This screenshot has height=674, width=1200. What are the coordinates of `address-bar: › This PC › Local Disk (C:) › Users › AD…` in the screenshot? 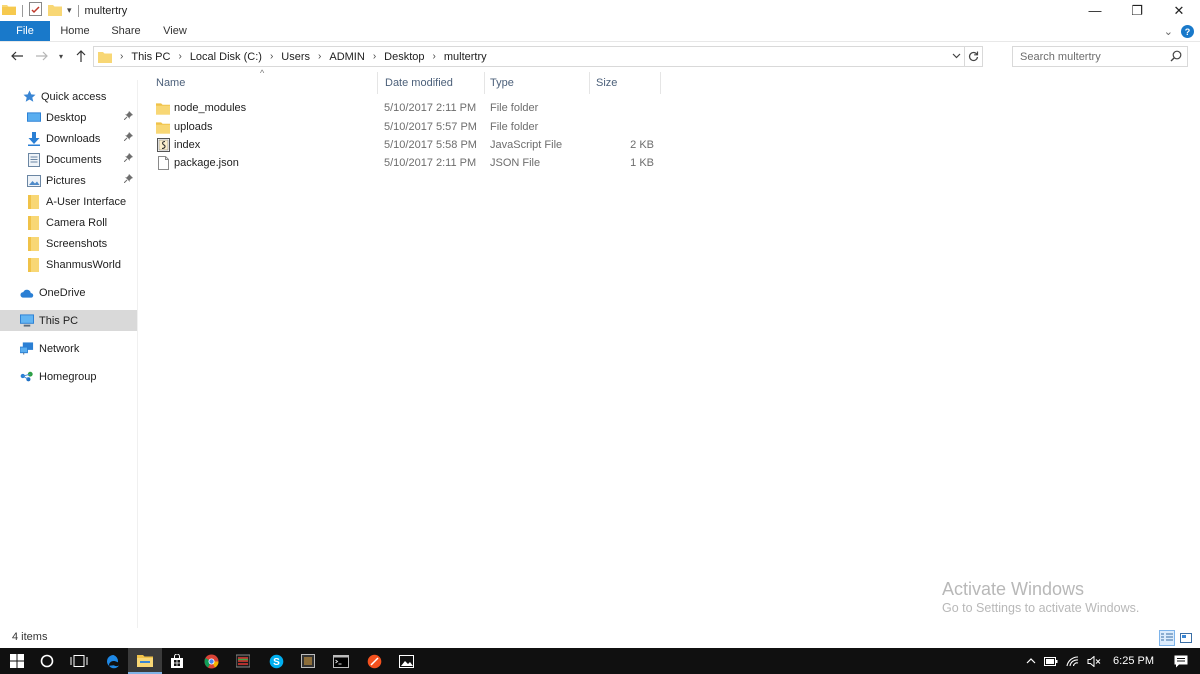 It's located at (538, 56).